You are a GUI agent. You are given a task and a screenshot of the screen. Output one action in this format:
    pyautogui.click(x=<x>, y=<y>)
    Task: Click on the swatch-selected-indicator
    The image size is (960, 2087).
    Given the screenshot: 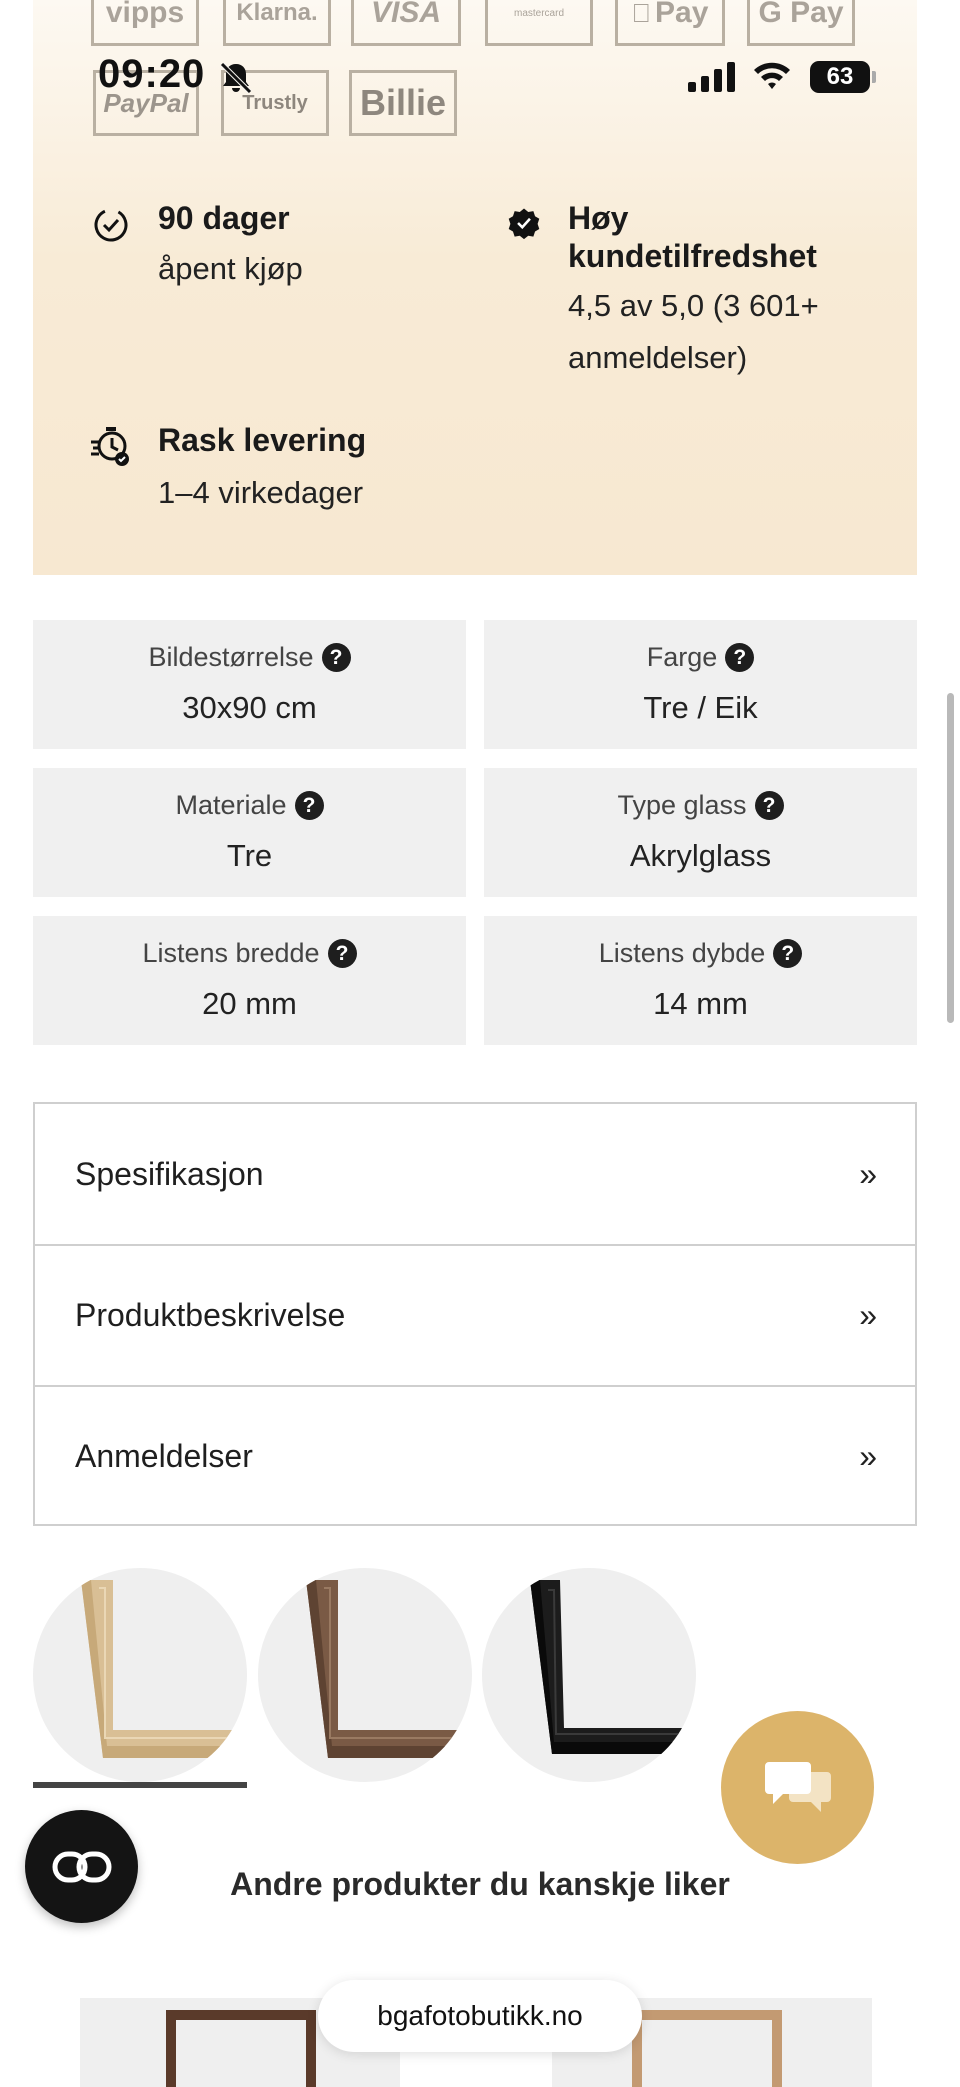 What is the action you would take?
    pyautogui.click(x=140, y=1785)
    